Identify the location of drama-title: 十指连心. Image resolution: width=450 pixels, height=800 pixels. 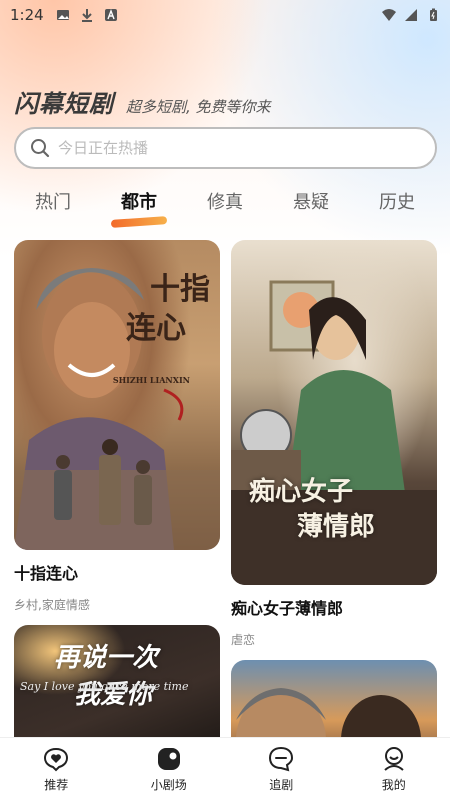
(46, 573).